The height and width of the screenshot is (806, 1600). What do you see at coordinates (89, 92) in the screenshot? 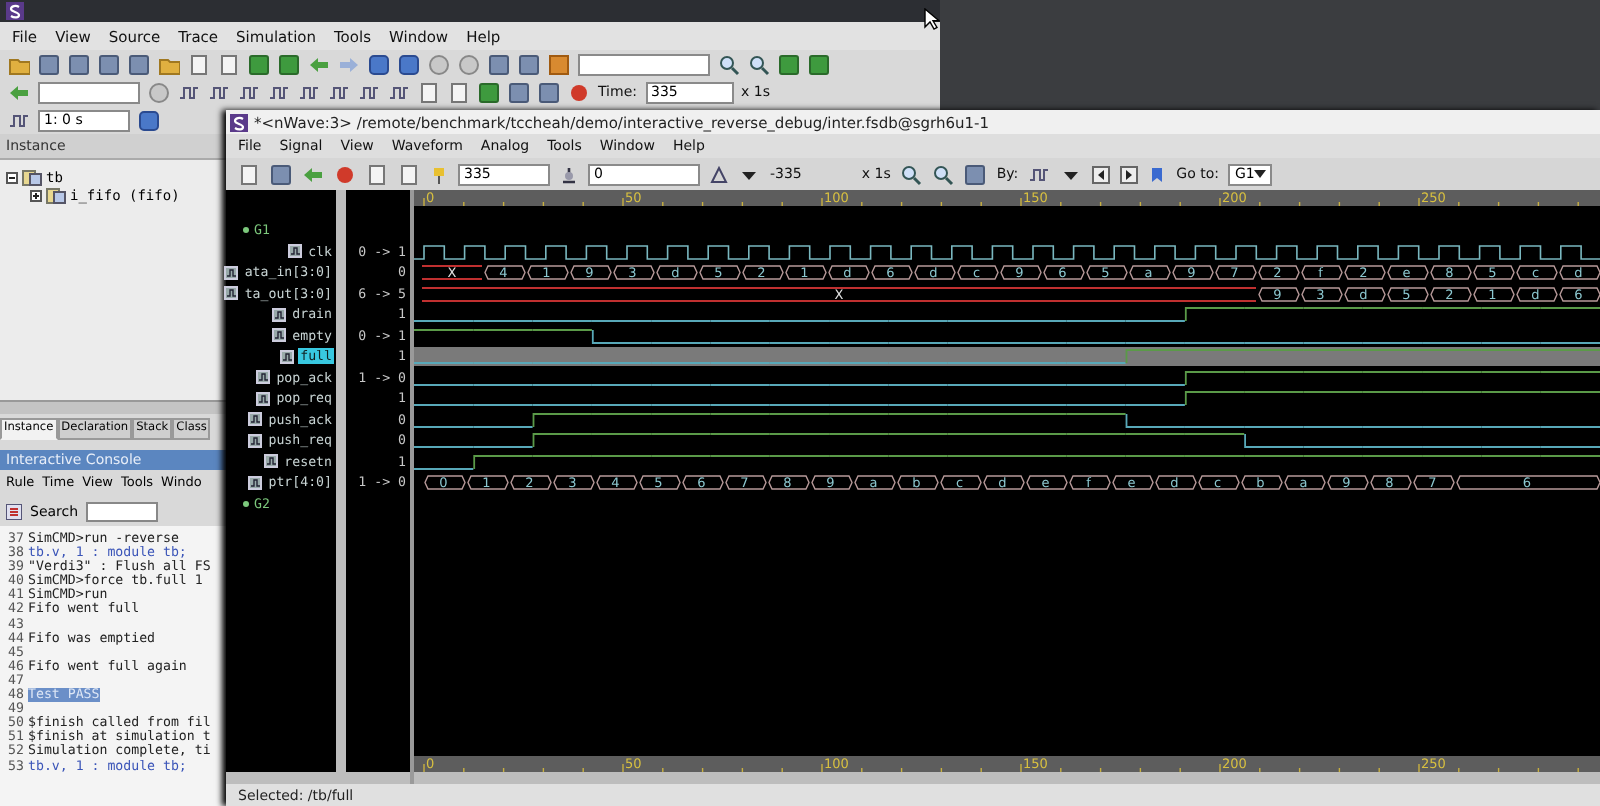
I see `text-field` at bounding box center [89, 92].